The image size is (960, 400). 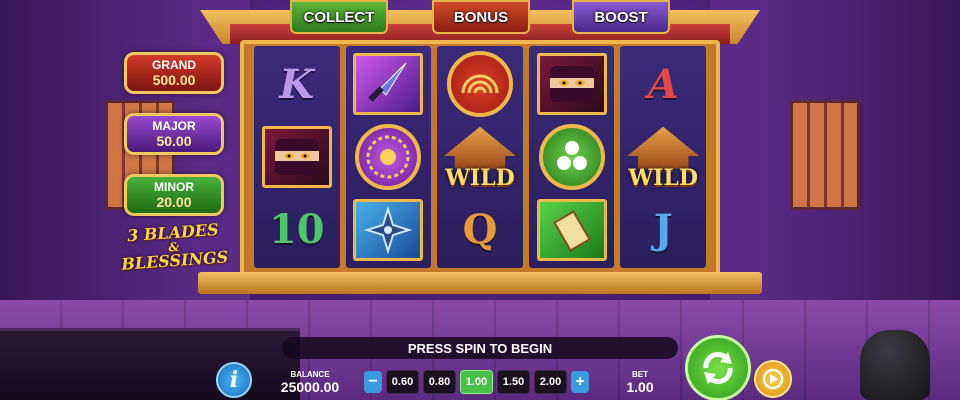 I want to click on tomoe-icon, so click(x=571, y=155).